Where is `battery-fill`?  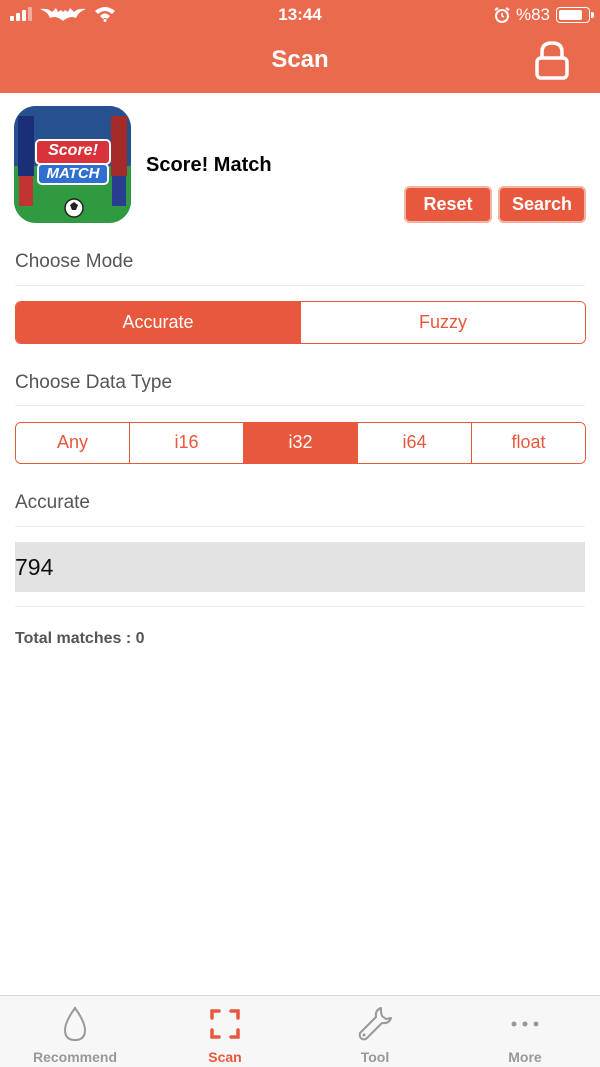
battery-fill is located at coordinates (571, 15).